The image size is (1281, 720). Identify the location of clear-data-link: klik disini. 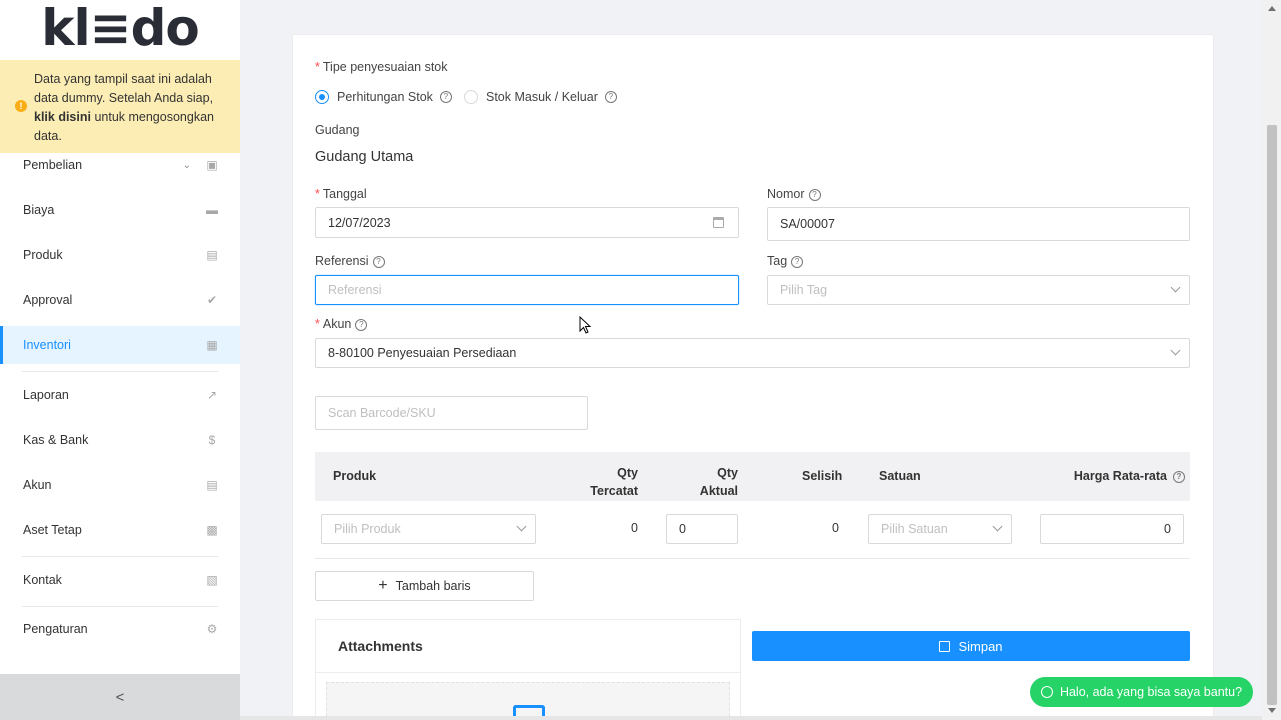
(62, 117).